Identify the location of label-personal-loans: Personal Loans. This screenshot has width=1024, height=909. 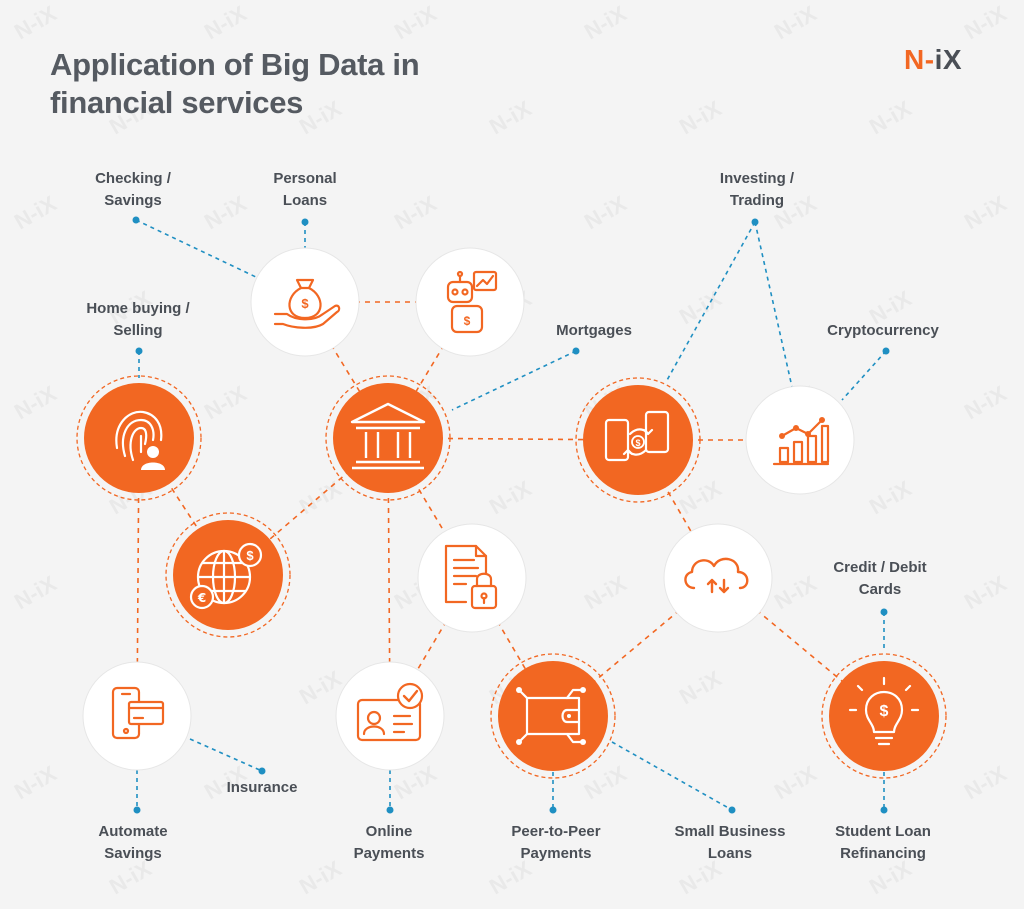
(305, 189).